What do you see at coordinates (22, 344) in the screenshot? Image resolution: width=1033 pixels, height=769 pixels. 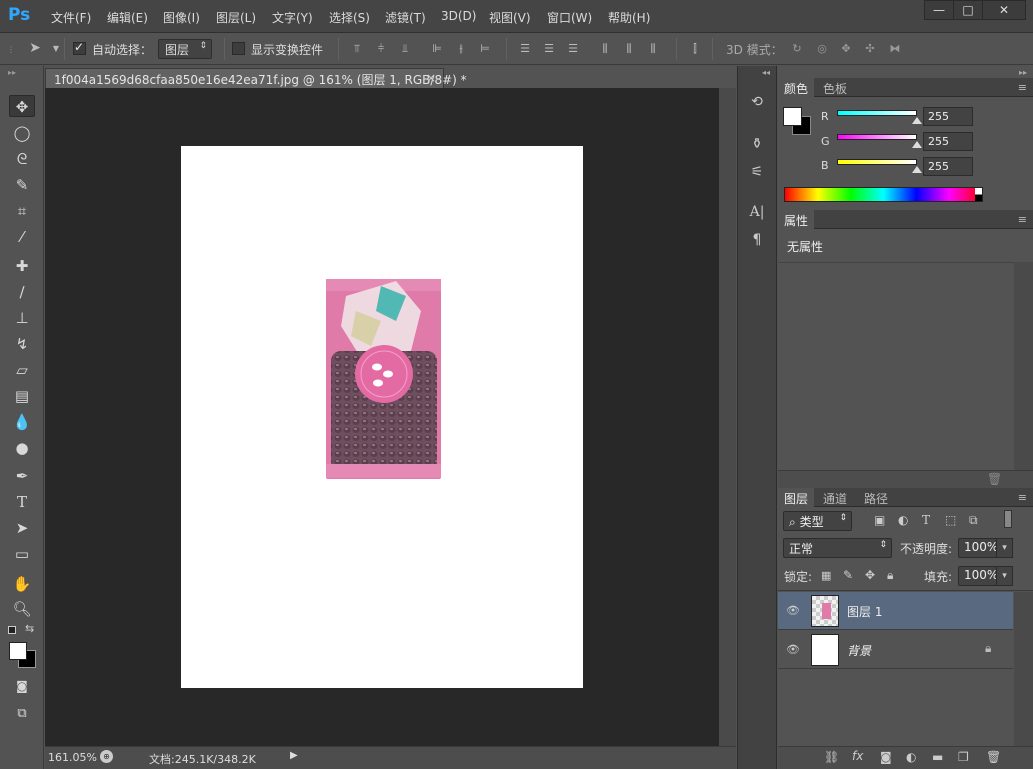 I see `history-brush-icon: ↯` at bounding box center [22, 344].